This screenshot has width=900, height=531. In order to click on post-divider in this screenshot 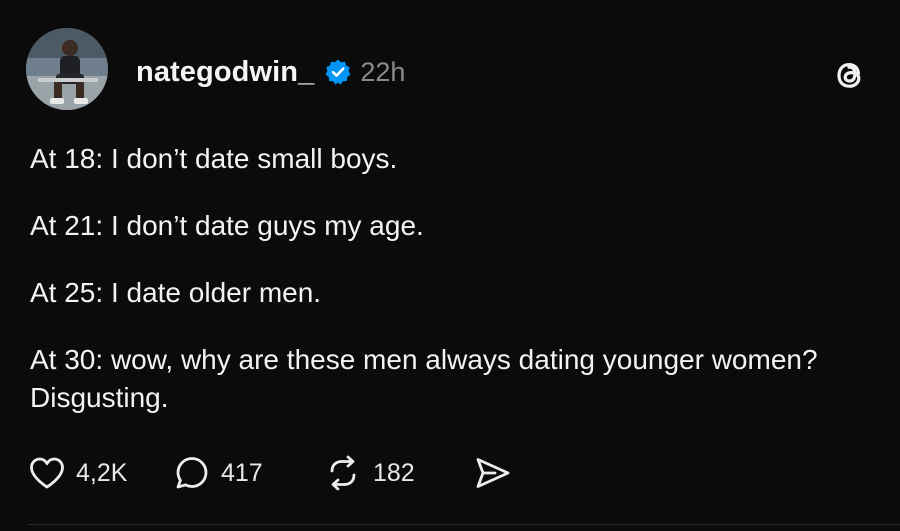, I will do `click(464, 524)`.